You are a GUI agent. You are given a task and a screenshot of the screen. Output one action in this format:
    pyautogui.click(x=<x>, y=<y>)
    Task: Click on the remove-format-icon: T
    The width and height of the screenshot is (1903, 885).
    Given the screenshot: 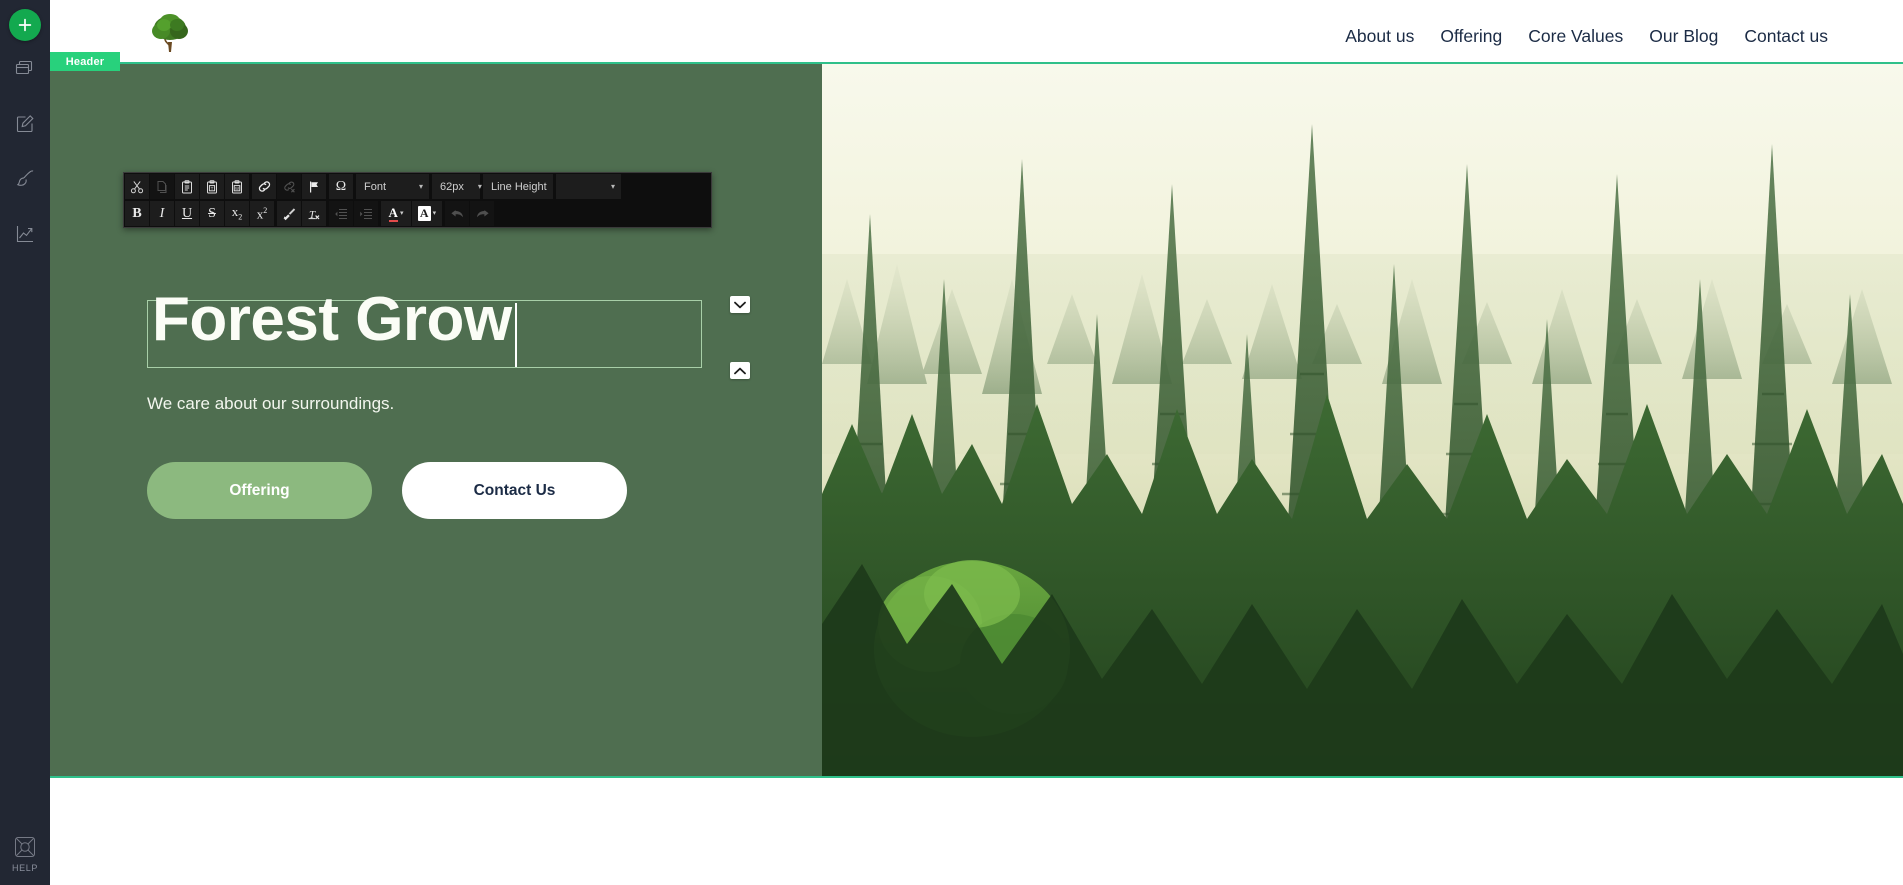 What is the action you would take?
    pyautogui.click(x=314, y=213)
    